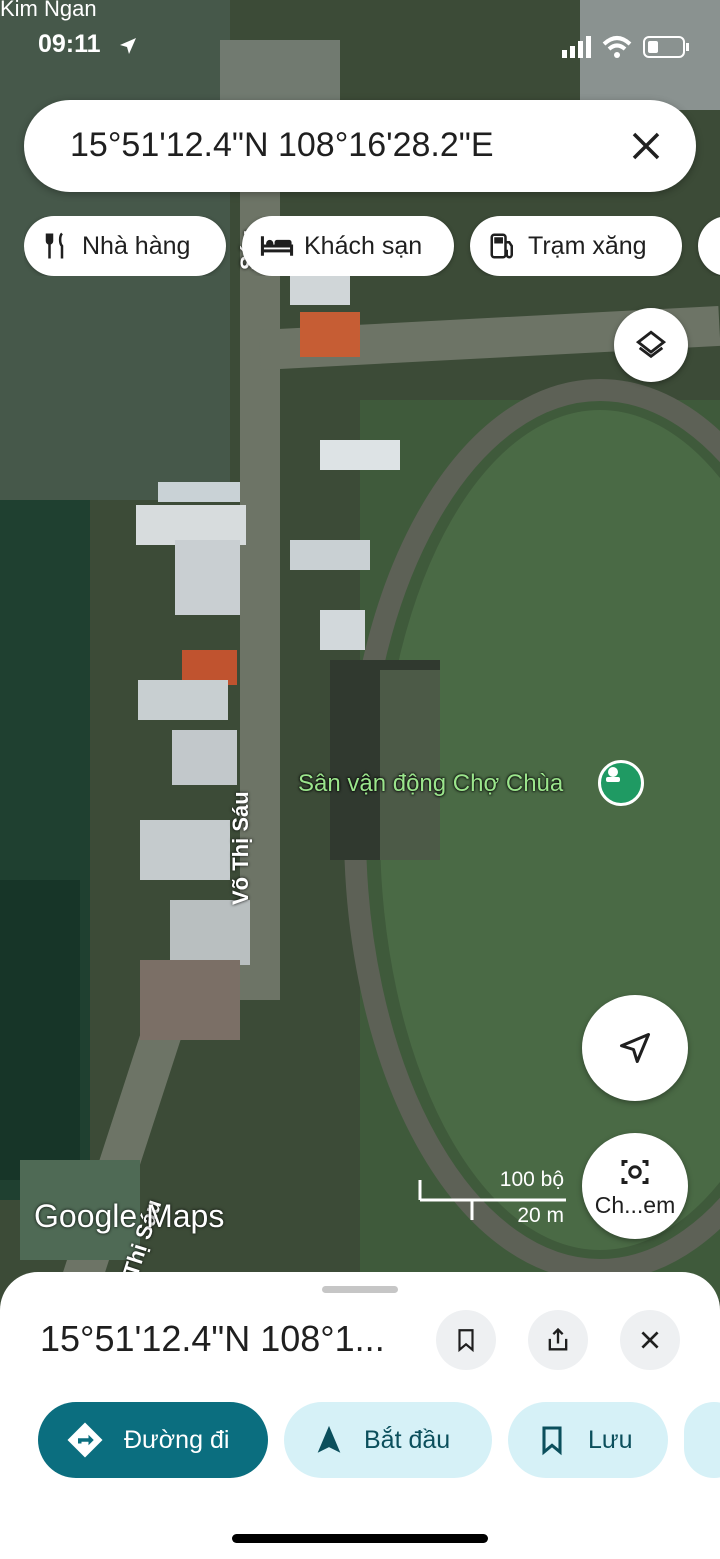 This screenshot has width=720, height=1559. I want to click on navigation-icon, so click(329, 1439).